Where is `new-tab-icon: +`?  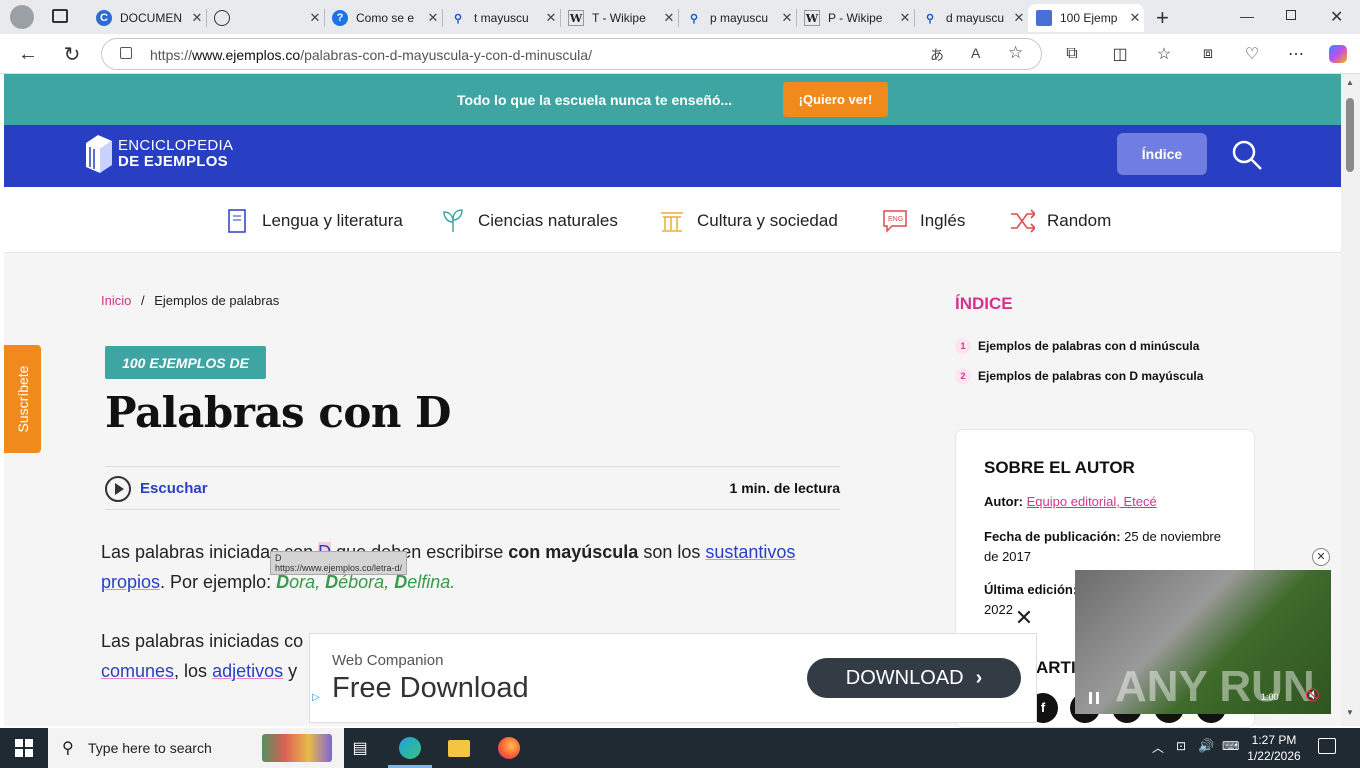 new-tab-icon: + is located at coordinates (1162, 18).